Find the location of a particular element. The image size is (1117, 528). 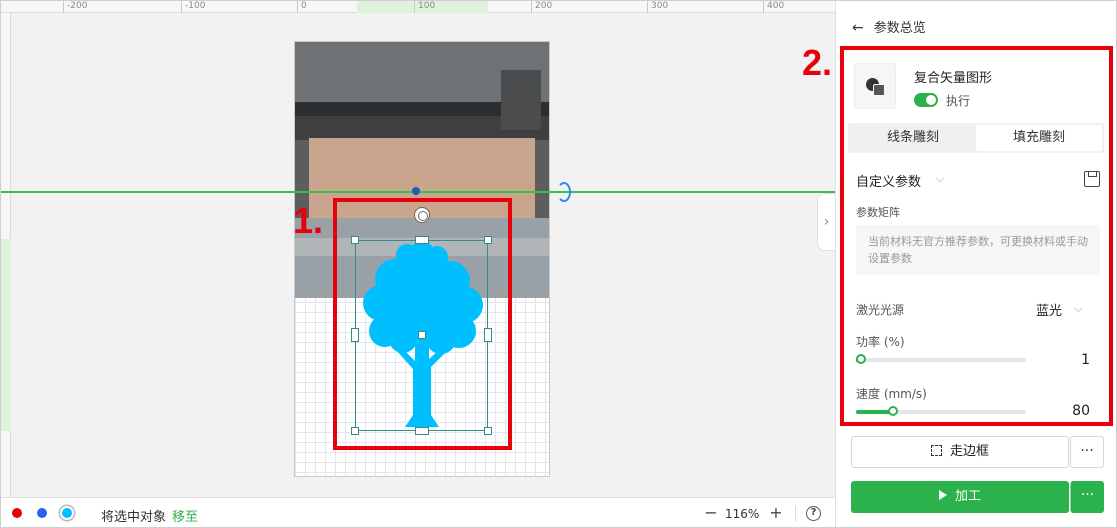

guide-center-marker is located at coordinates (416, 191).